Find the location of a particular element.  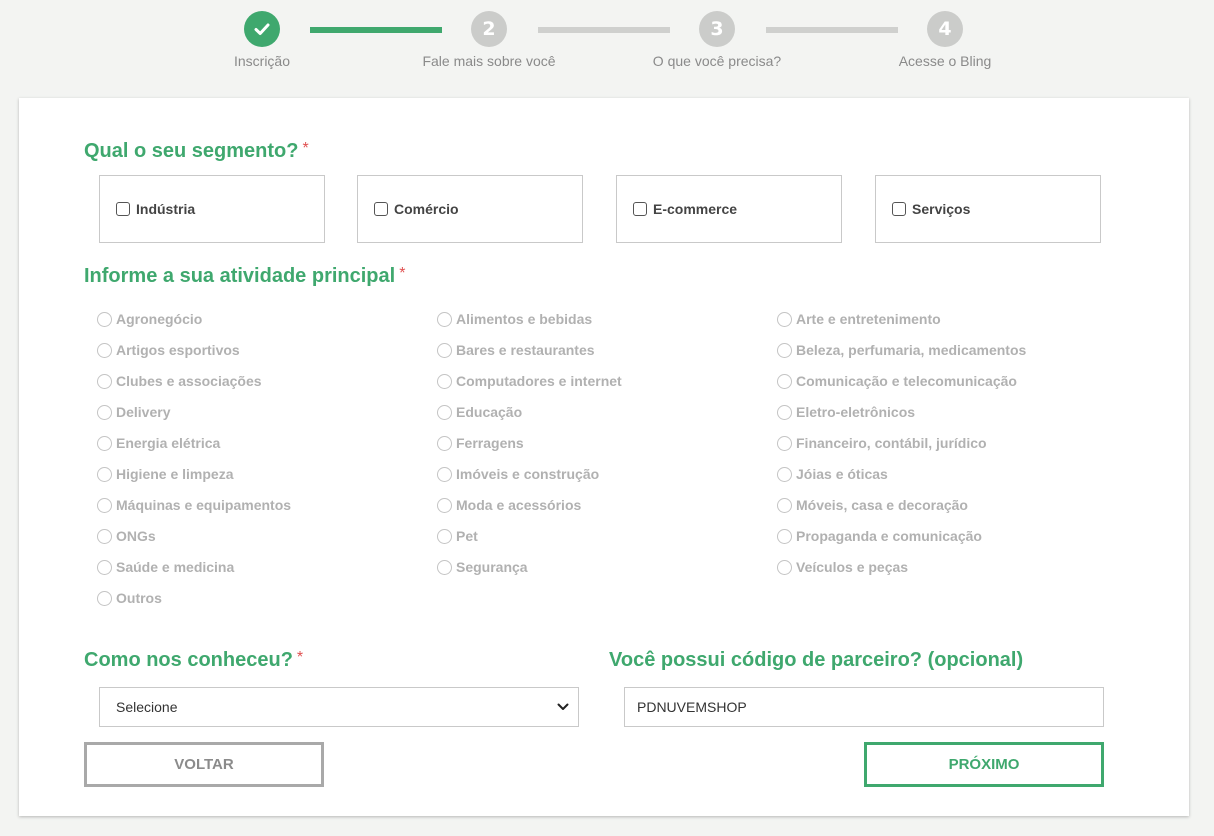

activity-option: Agronegócio is located at coordinates (149, 319).